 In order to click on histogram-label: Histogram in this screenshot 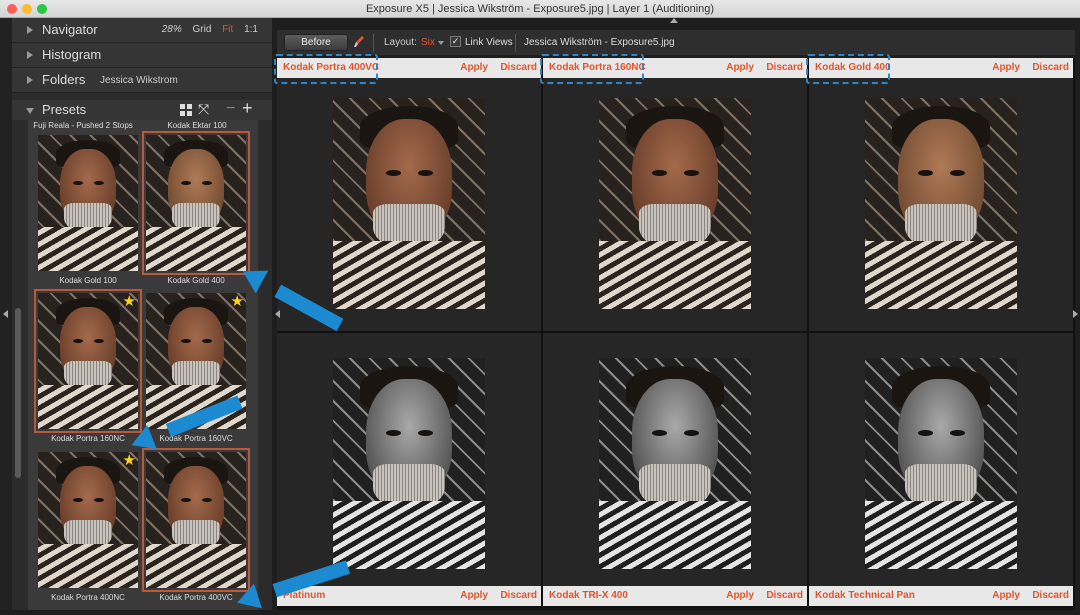, I will do `click(72, 54)`.